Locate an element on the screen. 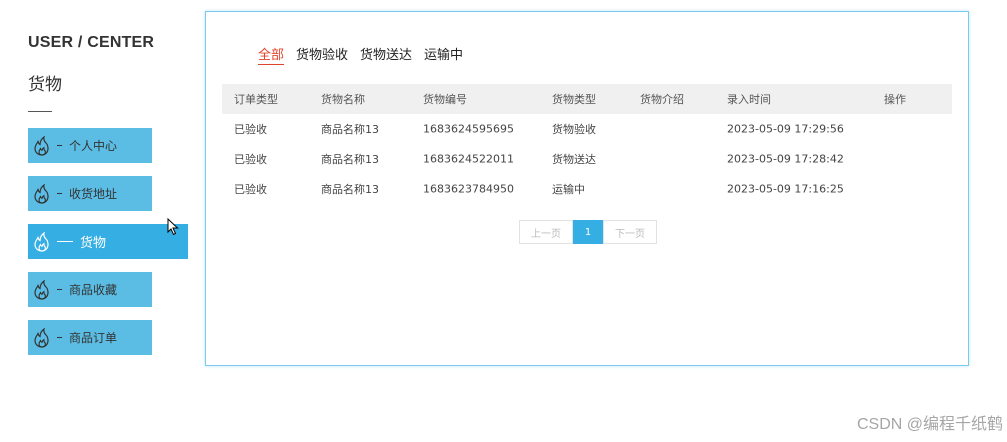 Image resolution: width=1007 pixels, height=442 pixels. table-cell: 货物送达 is located at coordinates (574, 159).